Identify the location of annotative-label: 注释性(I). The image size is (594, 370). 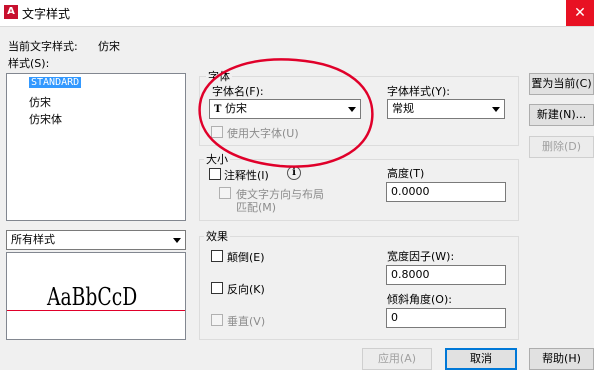
(246, 175).